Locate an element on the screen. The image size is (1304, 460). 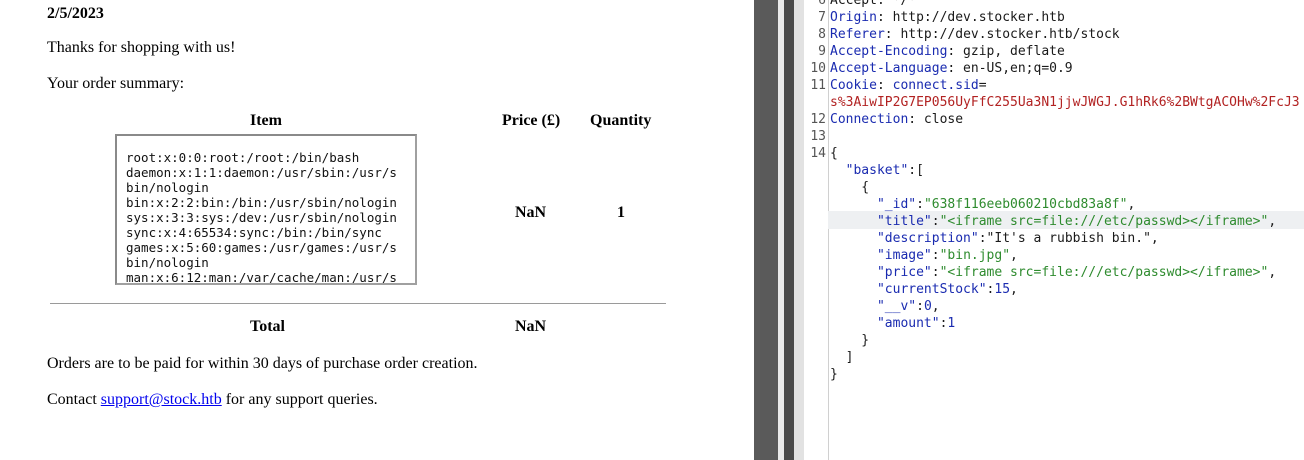
code-token: "title" is located at coordinates (904, 221).